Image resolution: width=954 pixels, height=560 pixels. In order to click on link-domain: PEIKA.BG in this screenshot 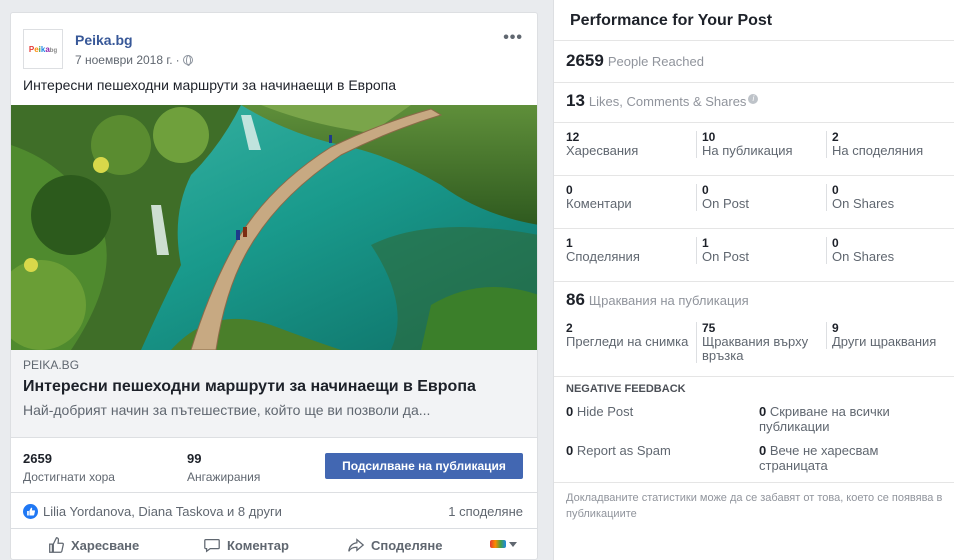, I will do `click(51, 365)`.